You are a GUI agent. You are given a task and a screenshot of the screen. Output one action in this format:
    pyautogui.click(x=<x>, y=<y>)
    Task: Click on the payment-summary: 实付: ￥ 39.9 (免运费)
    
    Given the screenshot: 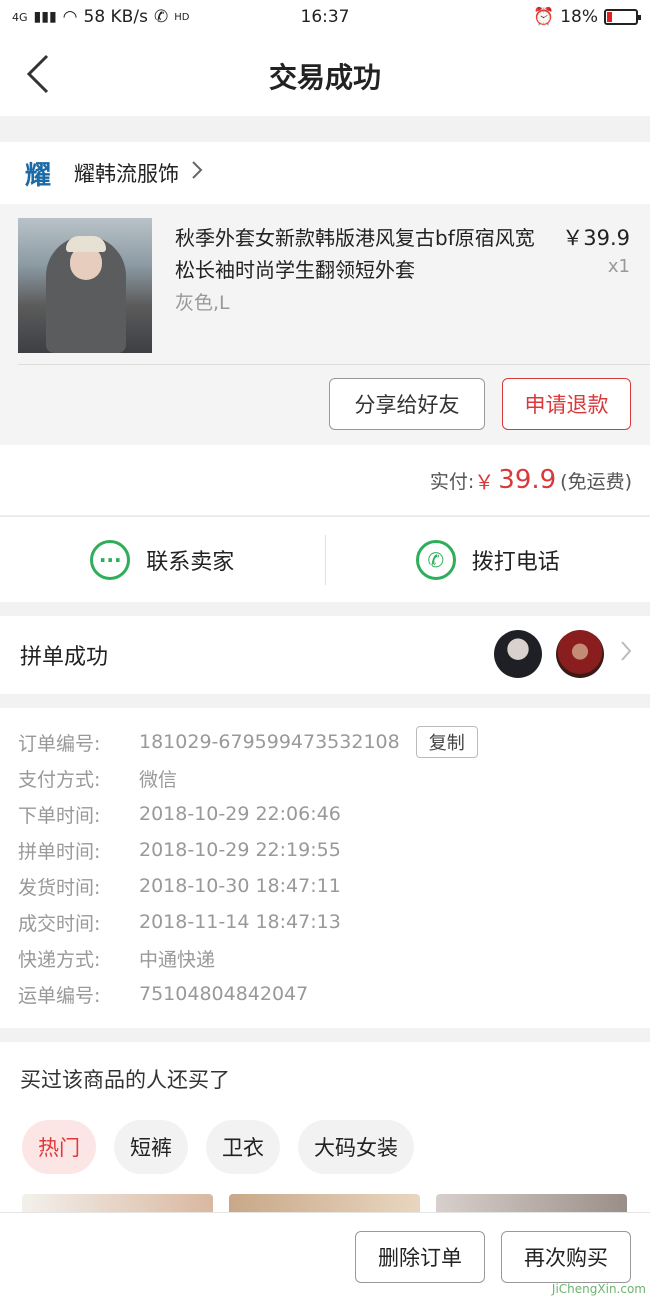 What is the action you would take?
    pyautogui.click(x=325, y=480)
    